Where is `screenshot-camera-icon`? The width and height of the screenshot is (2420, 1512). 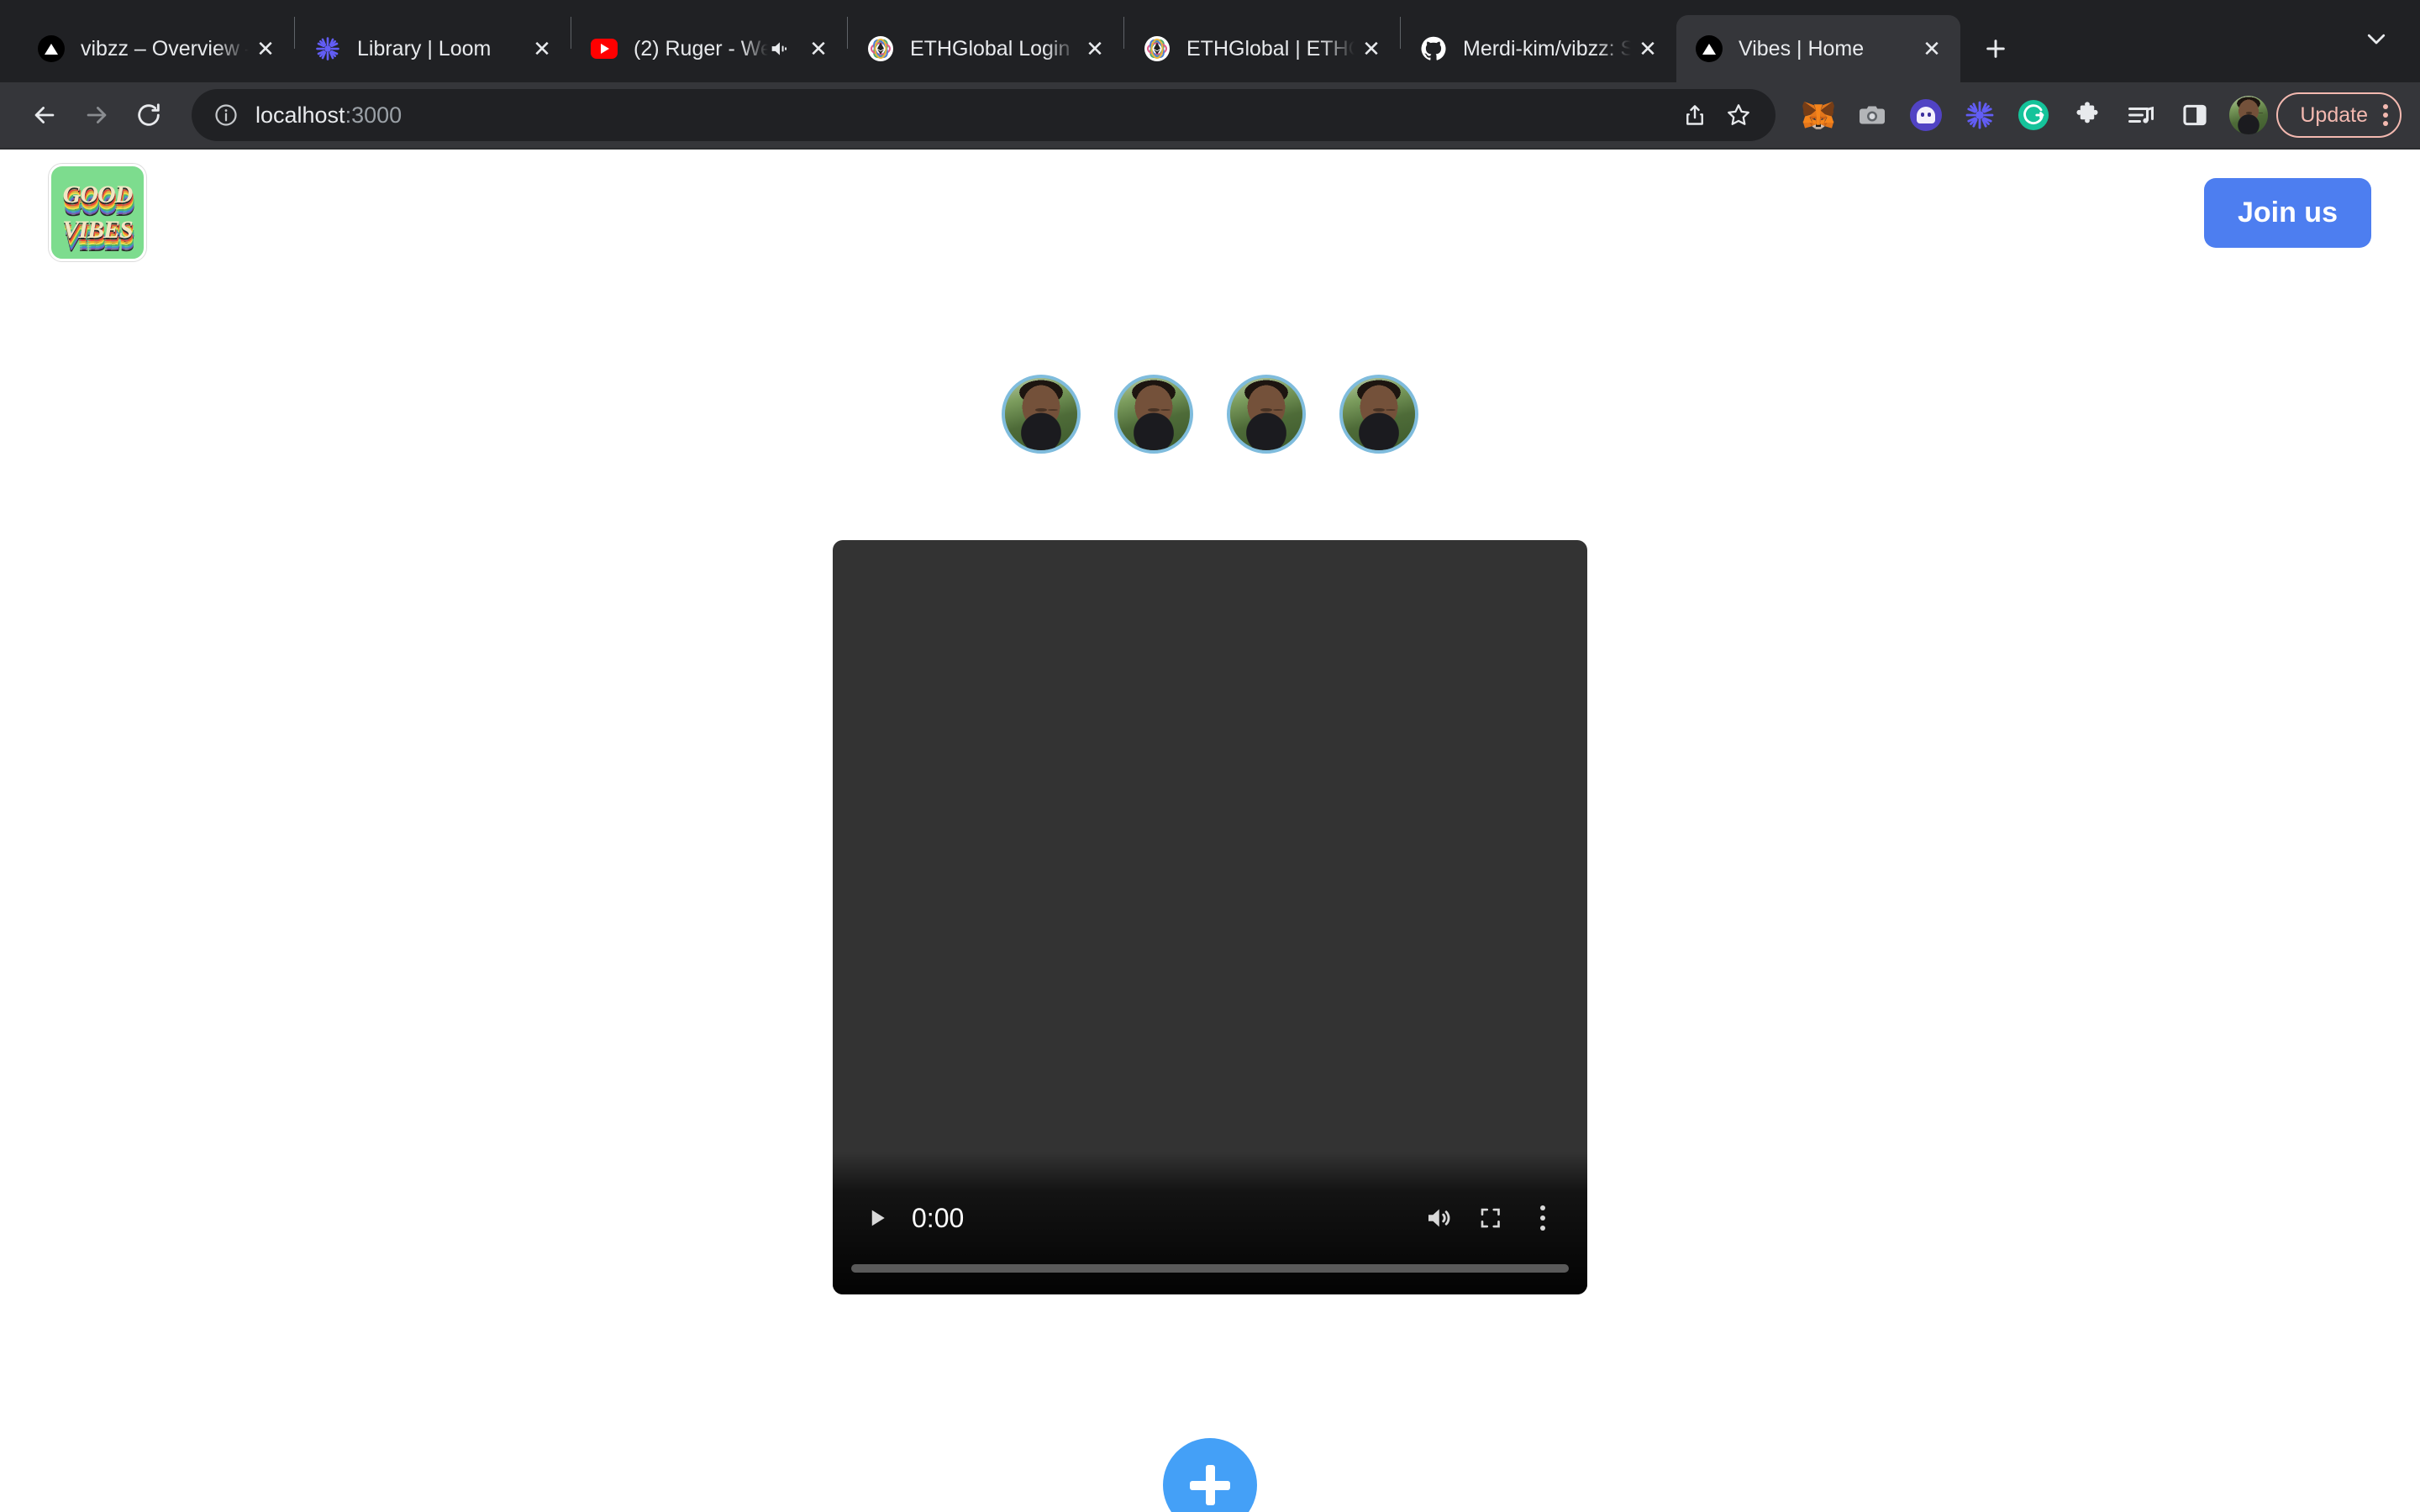
screenshot-camera-icon is located at coordinates (1872, 115).